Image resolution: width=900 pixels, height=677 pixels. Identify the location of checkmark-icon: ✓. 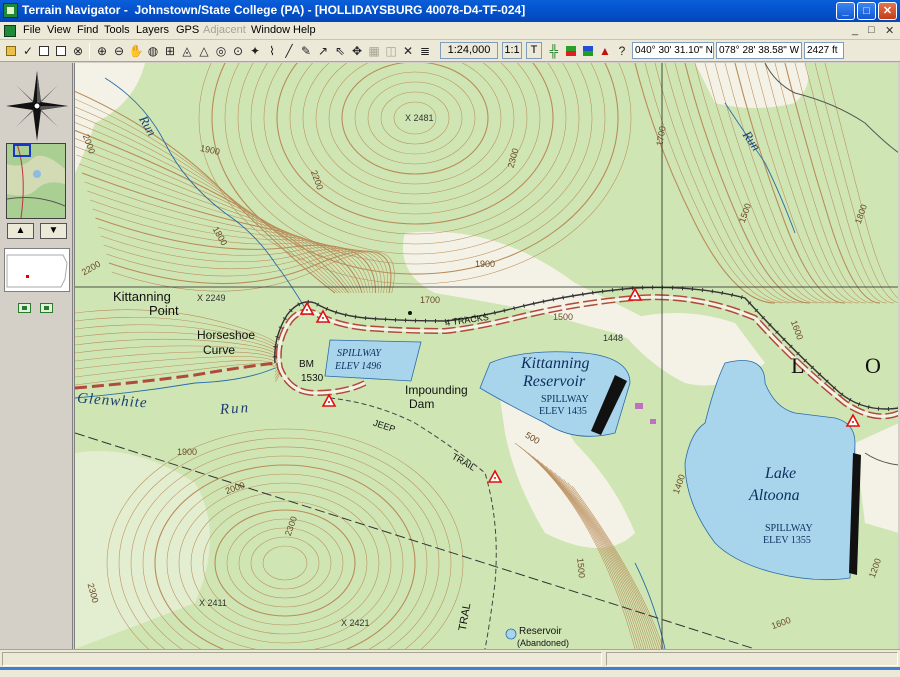
(28, 51).